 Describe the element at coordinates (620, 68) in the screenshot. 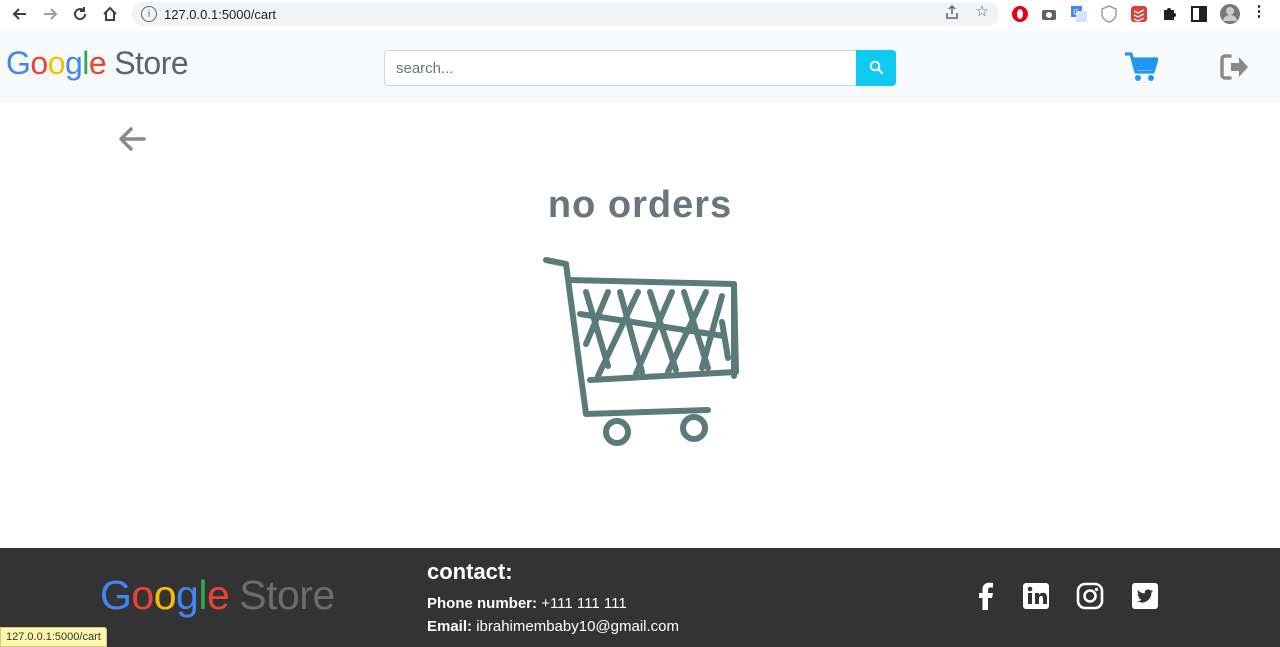

I see `search-input` at that location.